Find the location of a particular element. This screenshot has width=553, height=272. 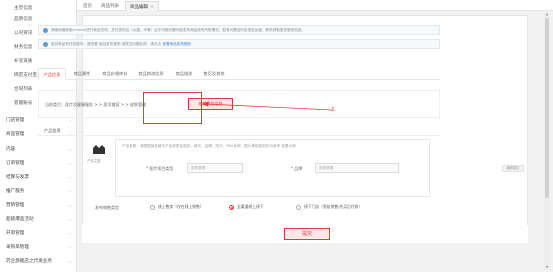

brand-select: 皮肤健康 is located at coordinates (357, 168).